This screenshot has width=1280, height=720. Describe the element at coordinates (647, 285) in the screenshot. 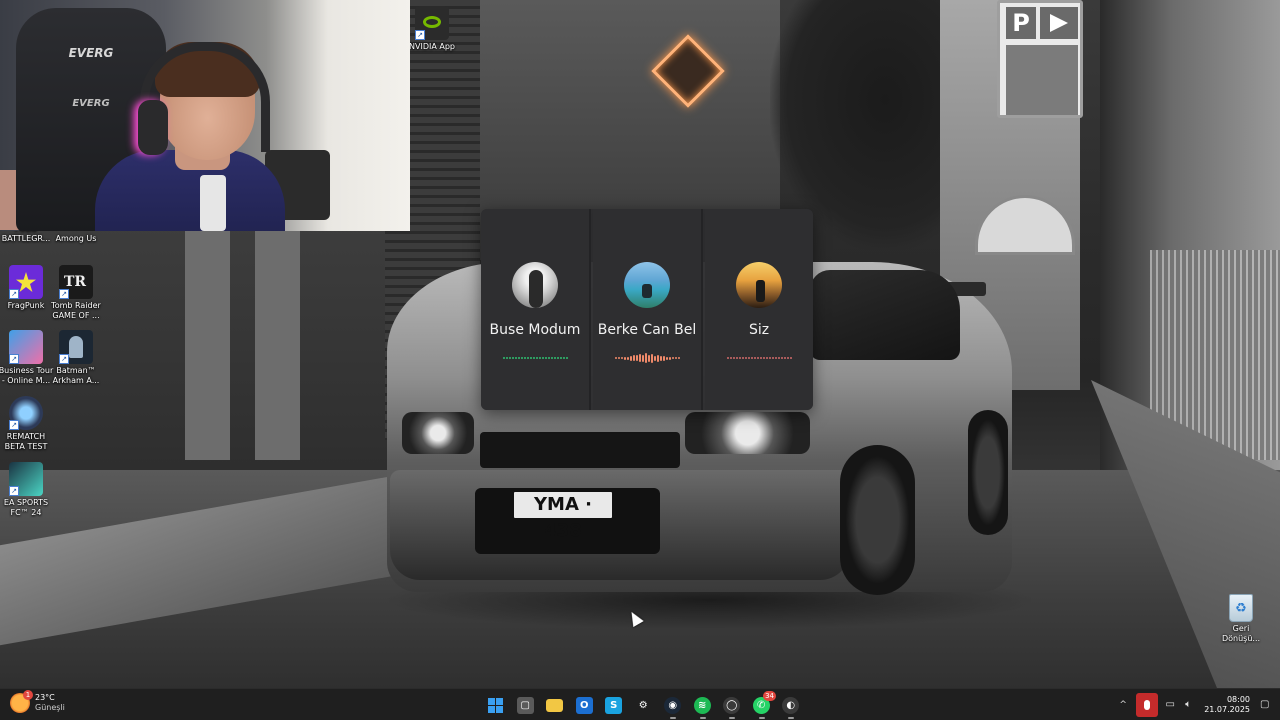

I see `berke-avatar` at that location.